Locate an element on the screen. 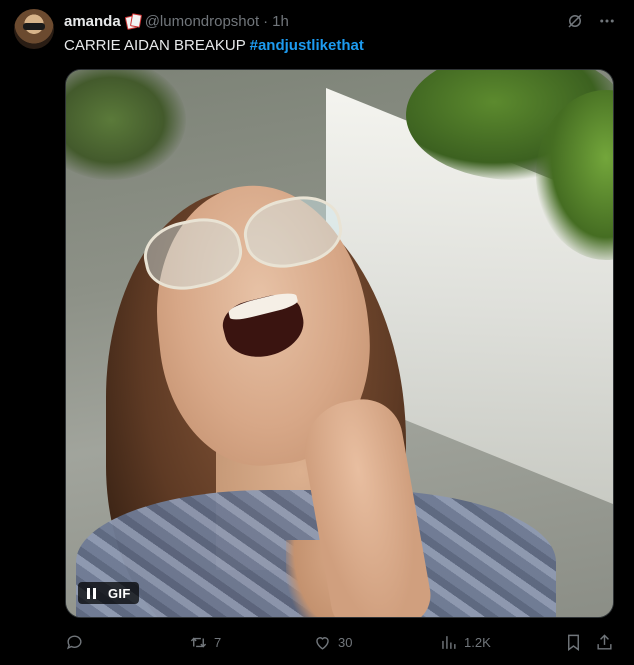  tweet-text-main: CARRIE AIDAN BREAKUP is located at coordinates (155, 45).